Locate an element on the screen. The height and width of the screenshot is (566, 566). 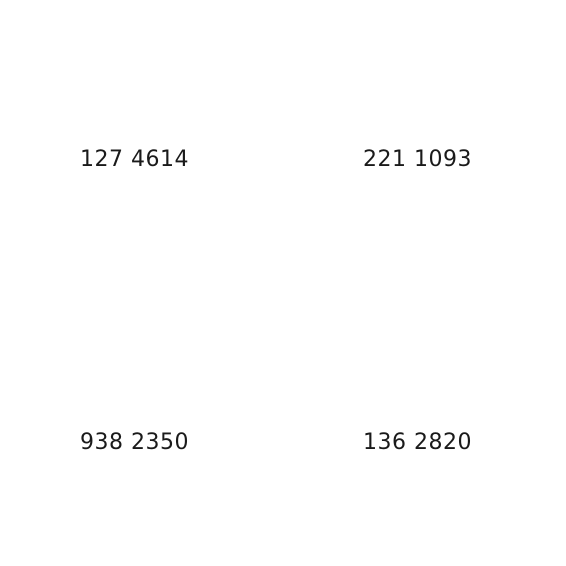
number-text: 136 2820 is located at coordinates (417, 442).